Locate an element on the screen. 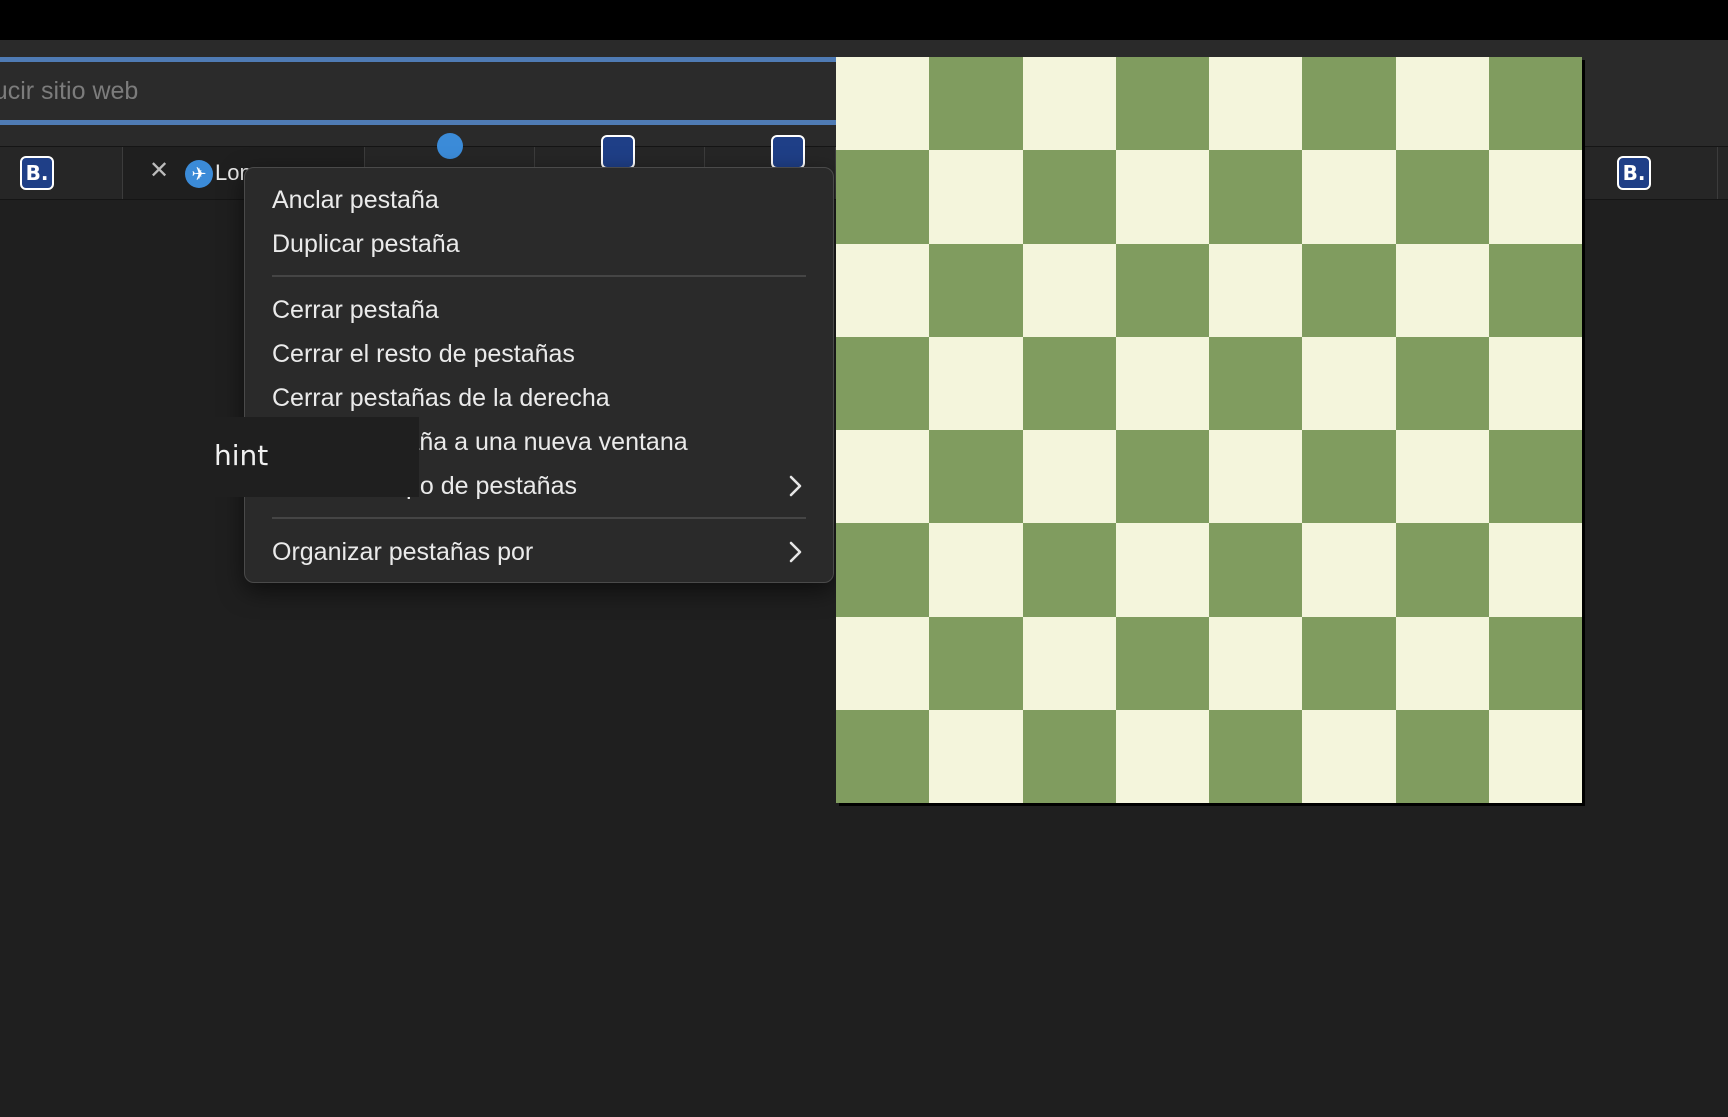  menu-item-duplicate-tab: Duplicar pestaña is located at coordinates (539, 244).